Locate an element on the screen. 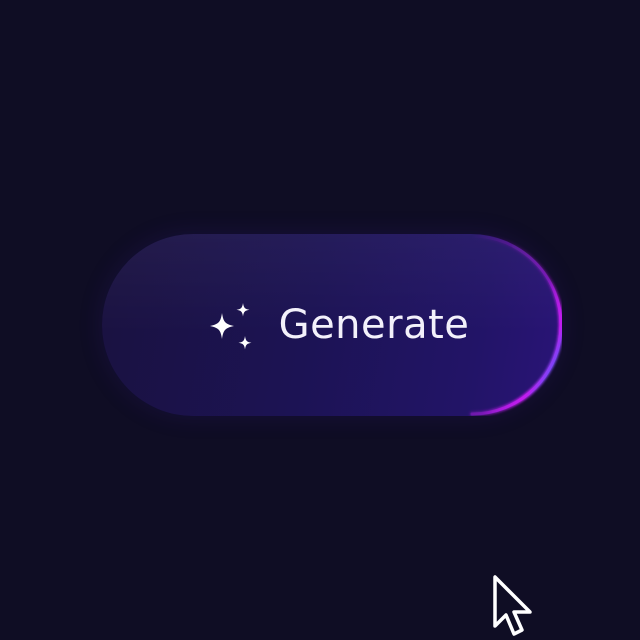  sparkles-icon is located at coordinates (230, 326).